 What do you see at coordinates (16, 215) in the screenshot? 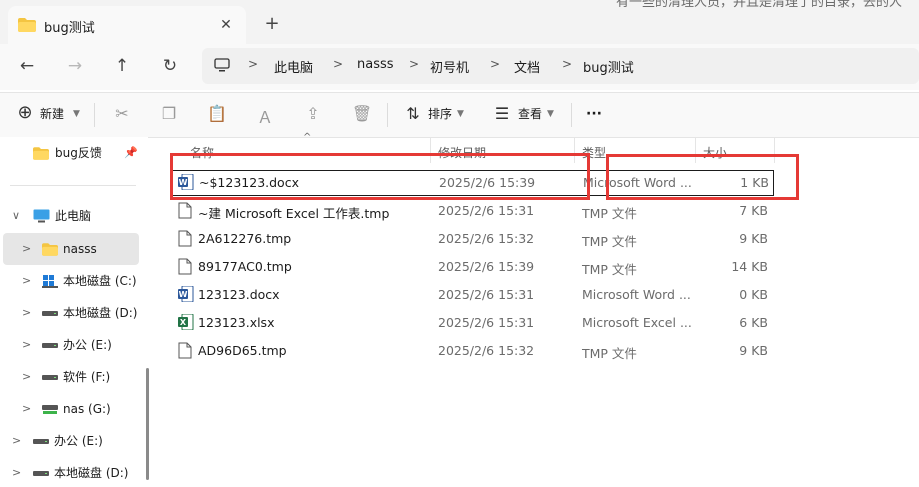
I see `chevron-down-icon: ∨` at bounding box center [16, 215].